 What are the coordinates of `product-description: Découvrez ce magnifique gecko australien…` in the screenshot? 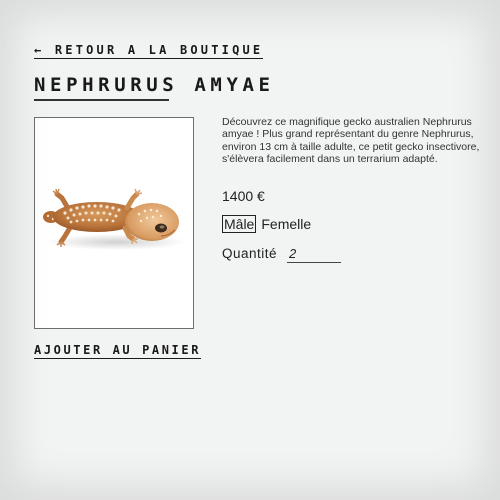 It's located at (351, 140).